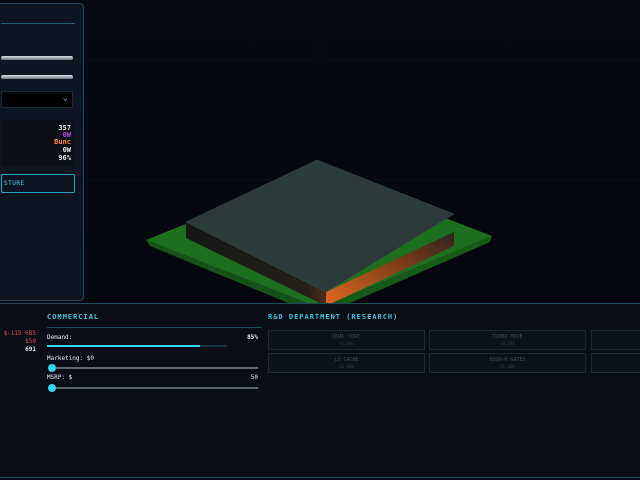 This screenshot has height=480, width=640. What do you see at coordinates (64, 158) in the screenshot?
I see `stat-value-5: 96%` at bounding box center [64, 158].